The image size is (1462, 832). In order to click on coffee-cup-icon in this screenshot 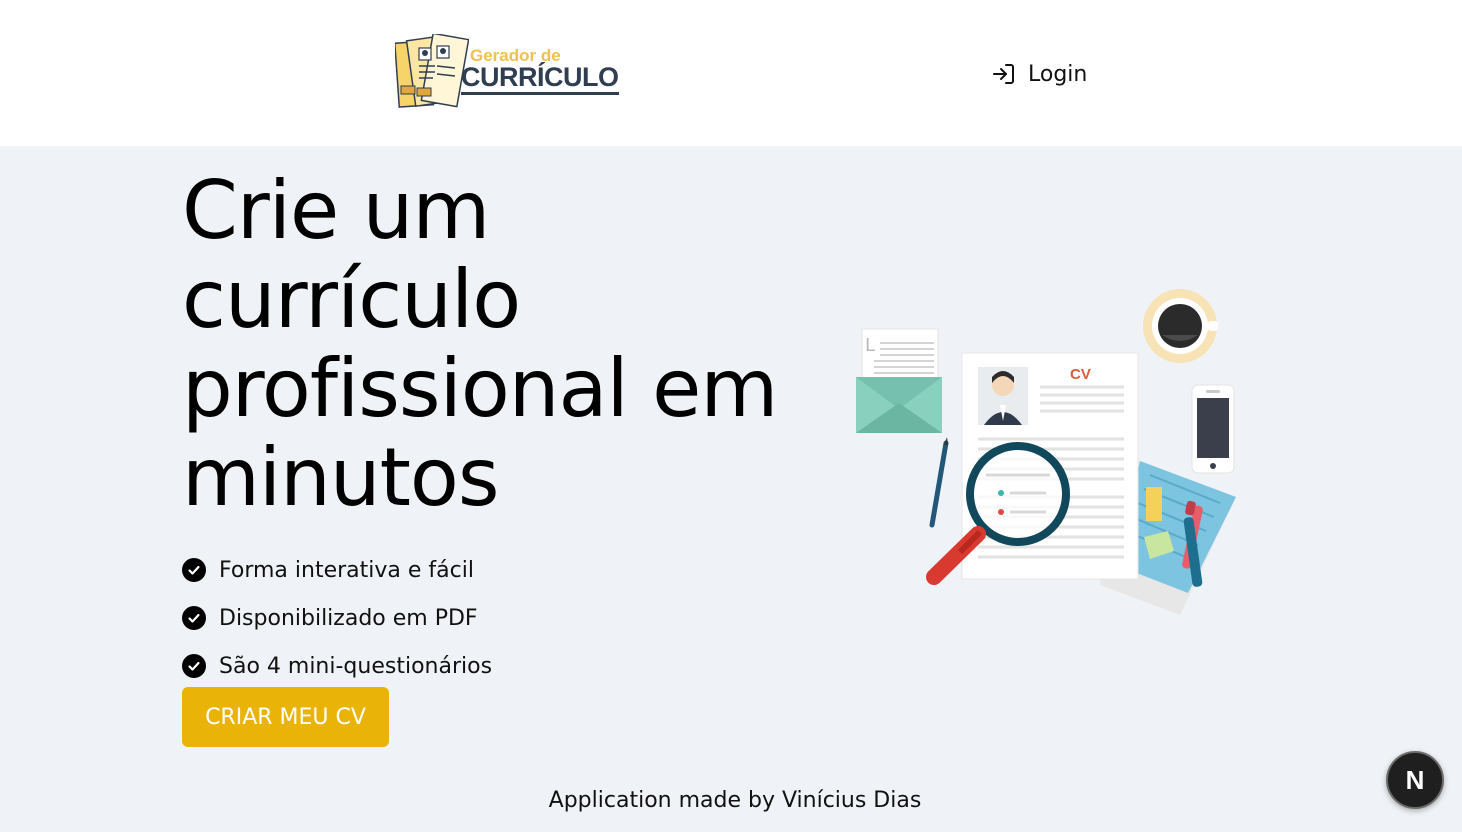, I will do `click(1180, 326)`.